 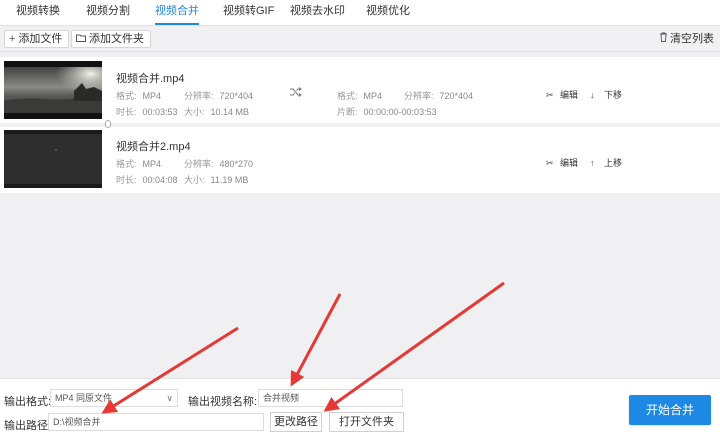 What do you see at coordinates (108, 124) in the screenshot?
I see `link-icon` at bounding box center [108, 124].